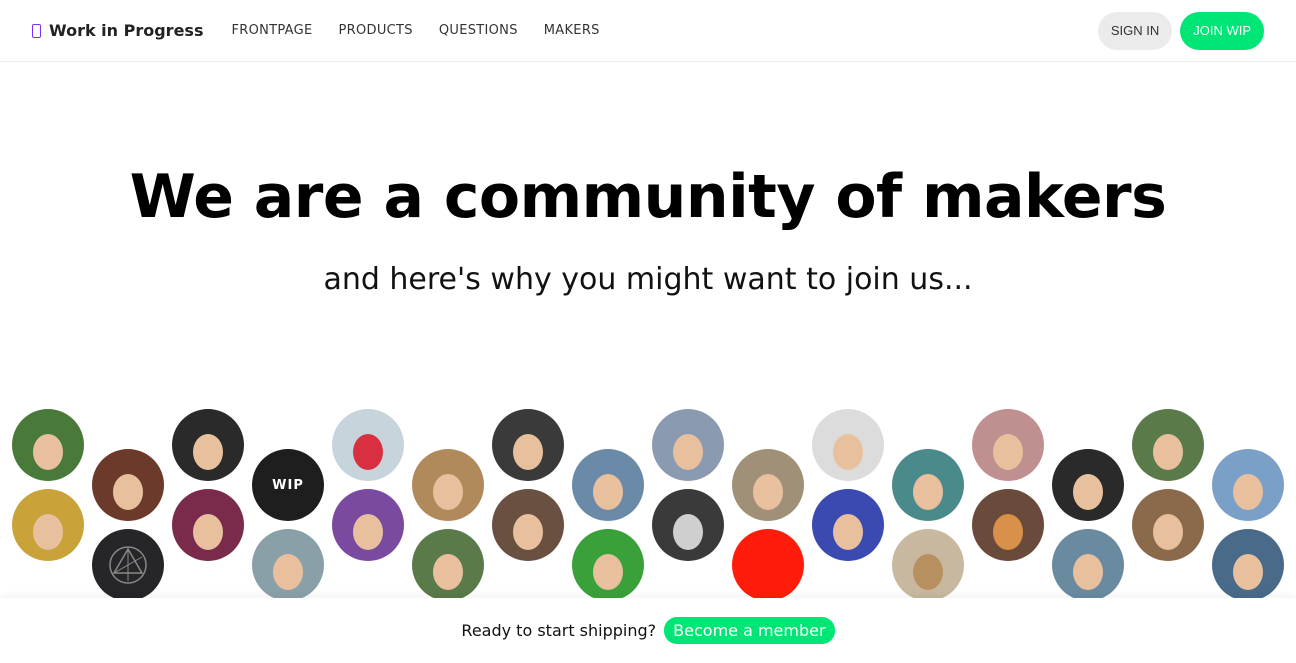 This screenshot has width=1296, height=663. I want to click on signup-cta-bar: Ready to start shipping? Become a member, so click(648, 630).